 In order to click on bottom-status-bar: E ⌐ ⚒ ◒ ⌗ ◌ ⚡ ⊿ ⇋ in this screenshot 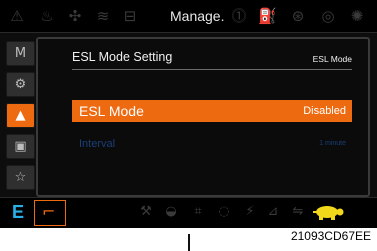, I will do `click(188, 212)`.